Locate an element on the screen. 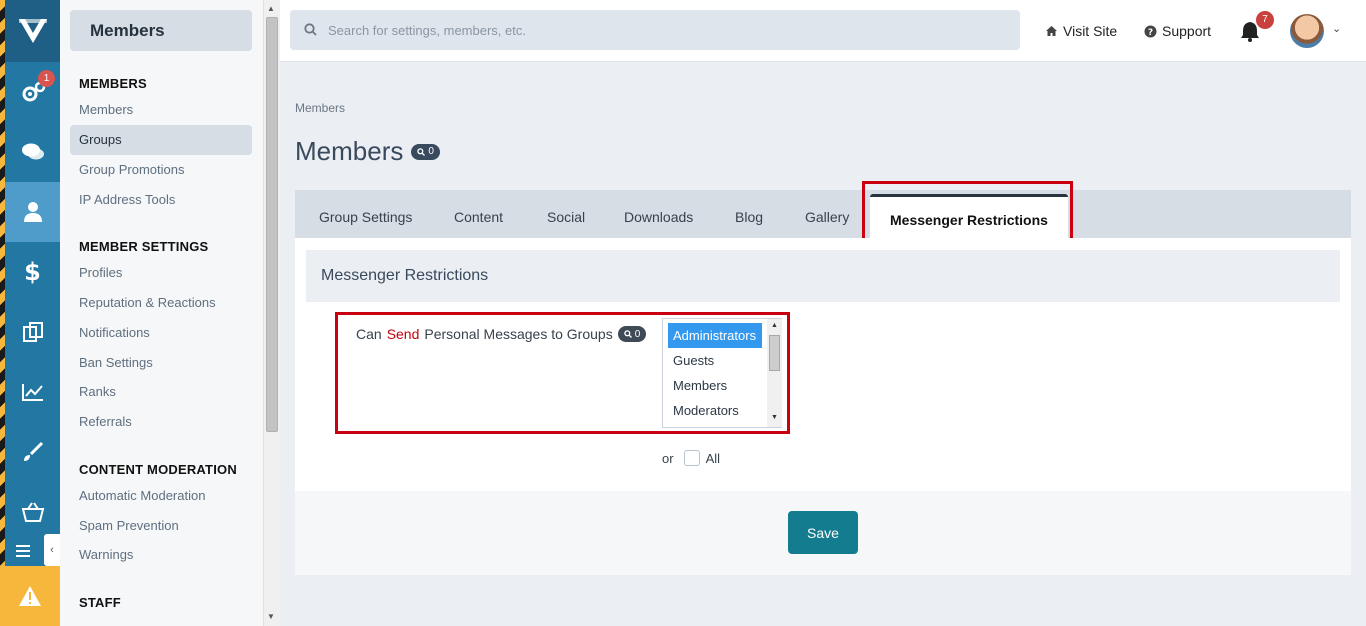  search-input is located at coordinates (668, 30).